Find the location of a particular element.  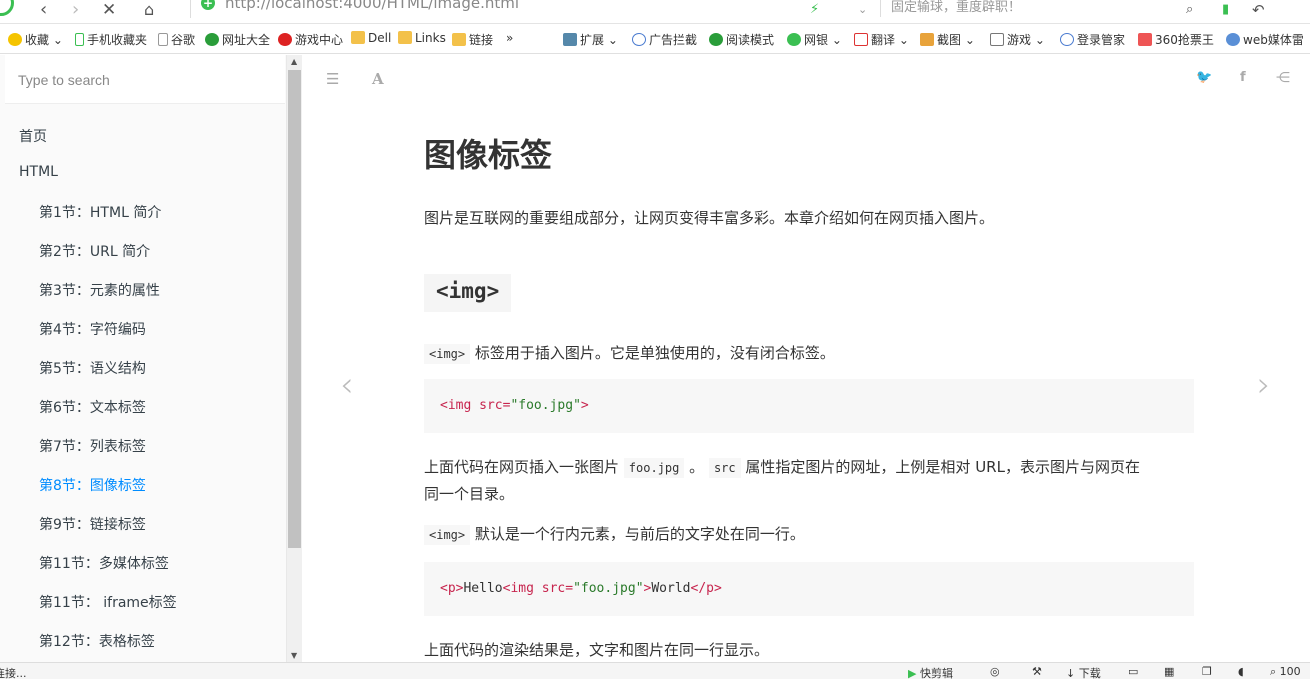

speed-icon: ◎ is located at coordinates (995, 671).